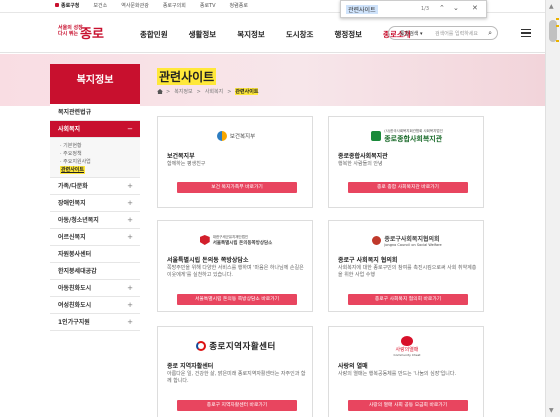 This screenshot has width=560, height=417. Describe the element at coordinates (95, 203) in the screenshot. I see `sidebar-item-disability: 장애인복지 +` at that location.